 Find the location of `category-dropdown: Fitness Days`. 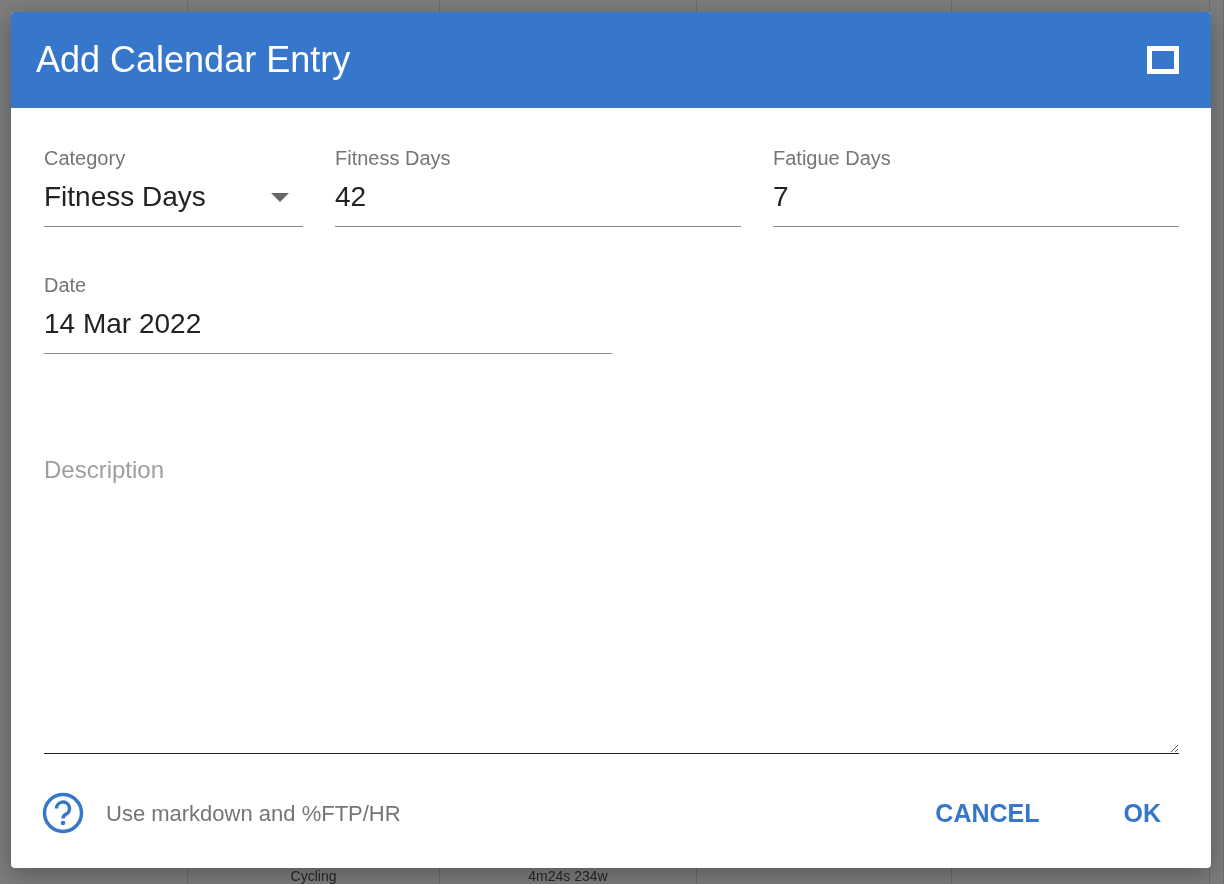

category-dropdown: Fitness Days is located at coordinates (173, 198).